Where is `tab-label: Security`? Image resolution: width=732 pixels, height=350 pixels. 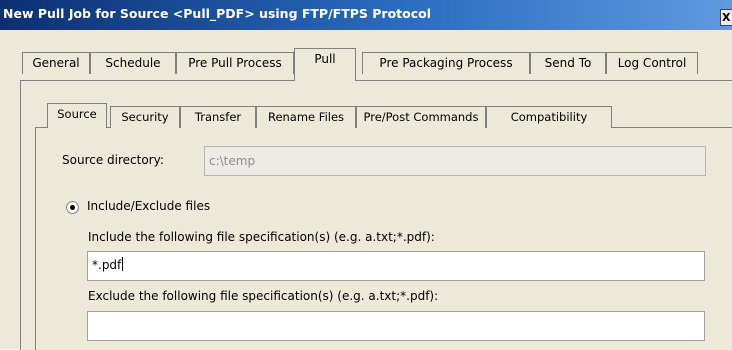
tab-label: Security is located at coordinates (145, 117).